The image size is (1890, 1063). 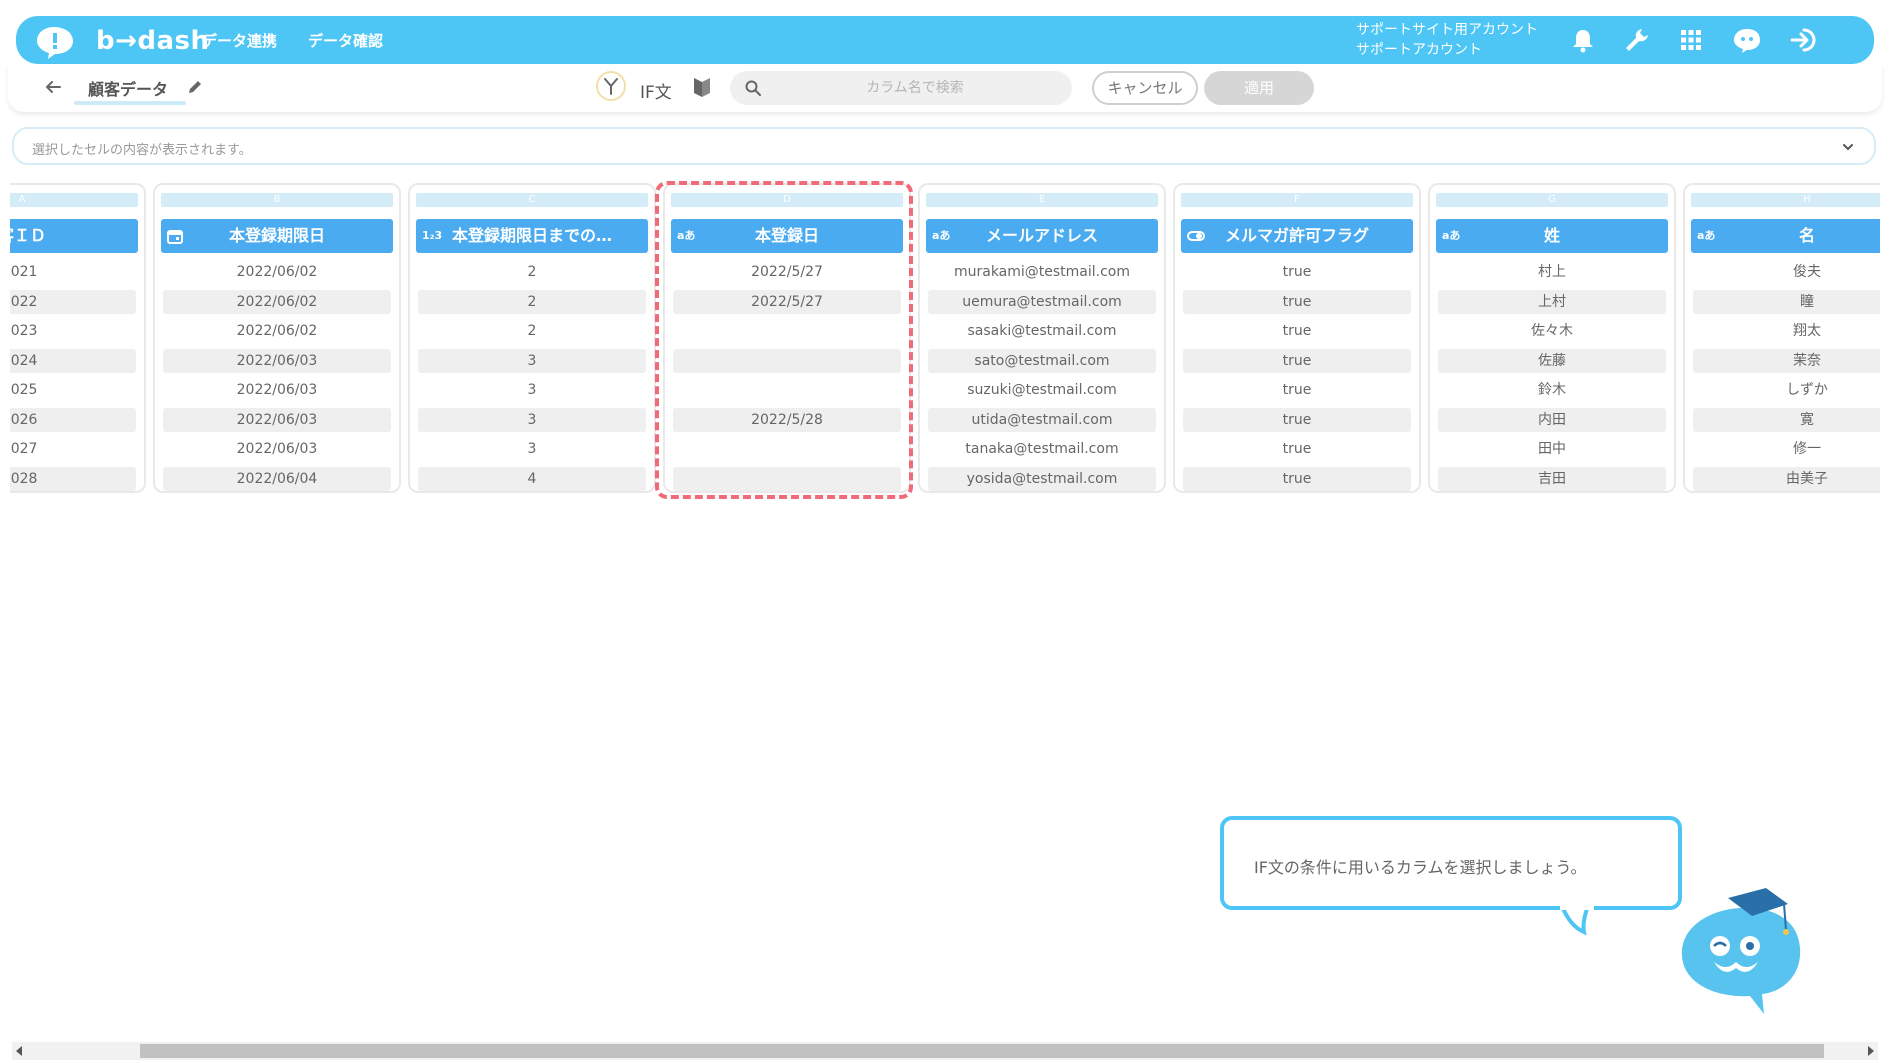 I want to click on back-arrow-icon, so click(x=53, y=87).